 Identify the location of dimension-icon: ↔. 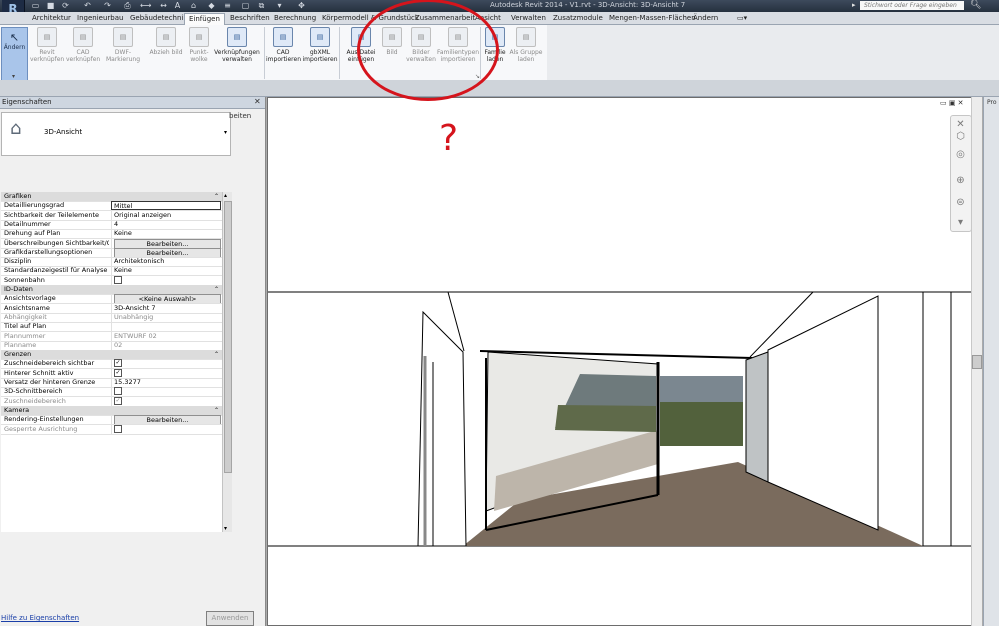
(163, 5).